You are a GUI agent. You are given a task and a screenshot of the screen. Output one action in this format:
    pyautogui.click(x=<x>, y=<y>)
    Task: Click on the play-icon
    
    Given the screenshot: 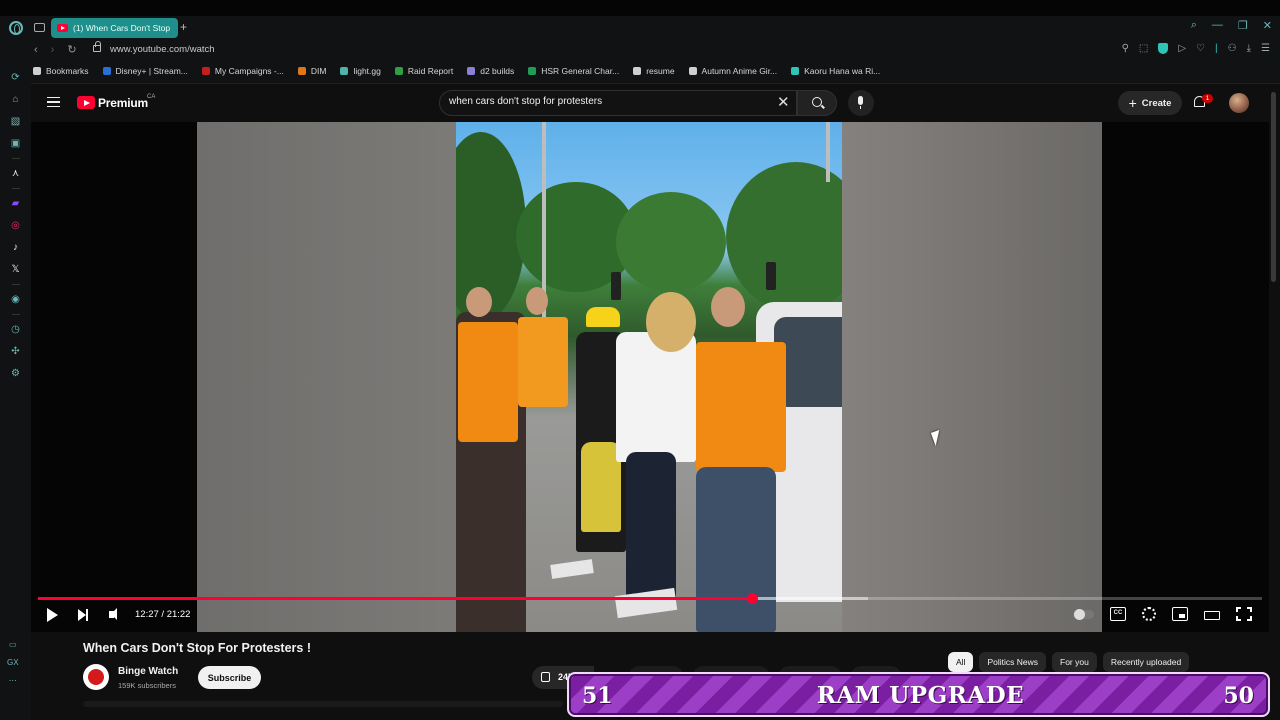 What is the action you would take?
    pyautogui.click(x=52, y=615)
    